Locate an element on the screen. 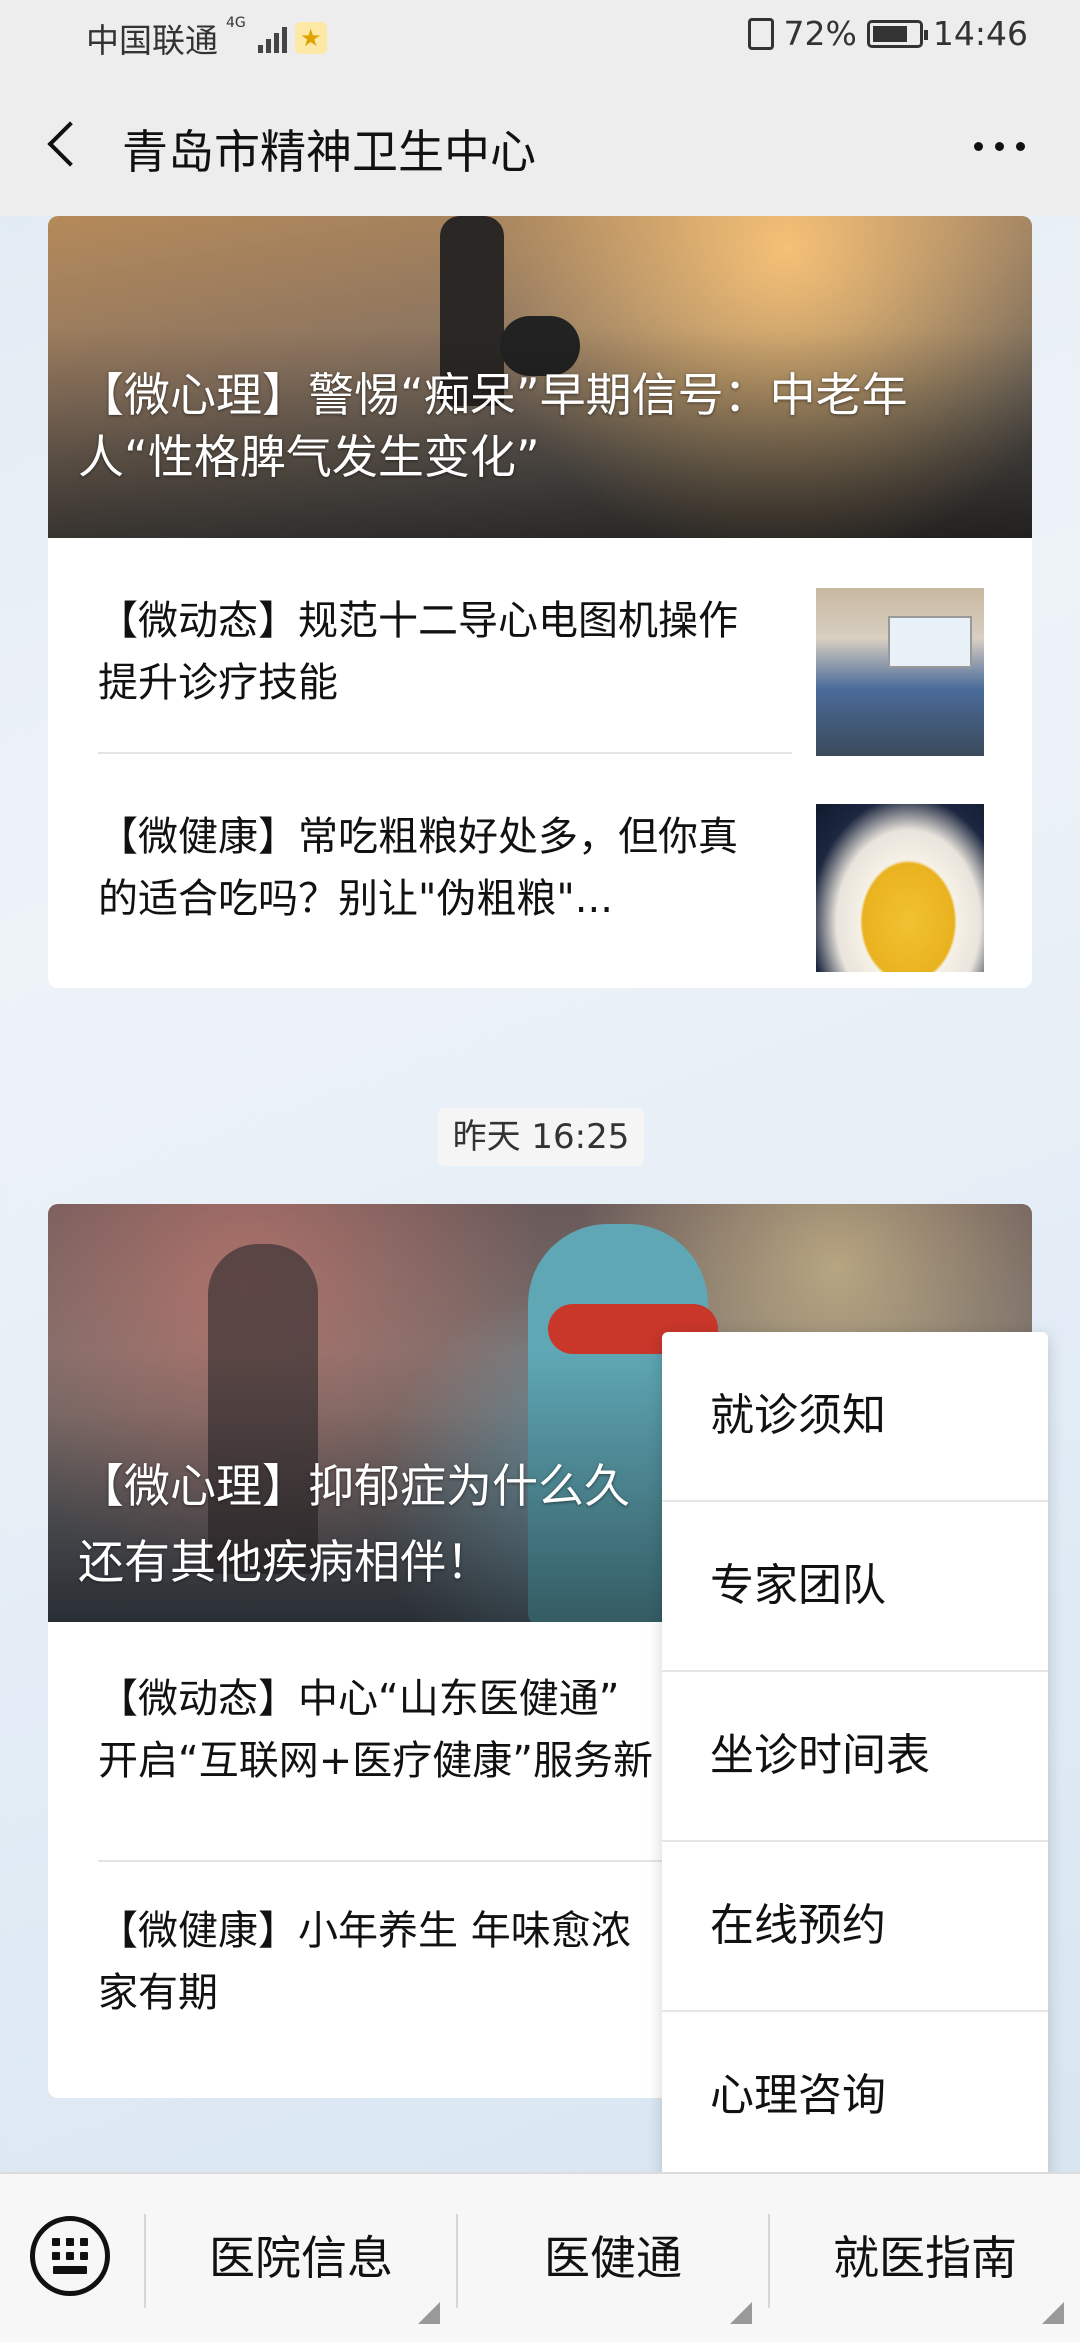 The height and width of the screenshot is (2342, 1080). article-title: 【微动态】中心“山东医健通” 开启“互联网+医疗健康”服务新 is located at coordinates (375, 1730).